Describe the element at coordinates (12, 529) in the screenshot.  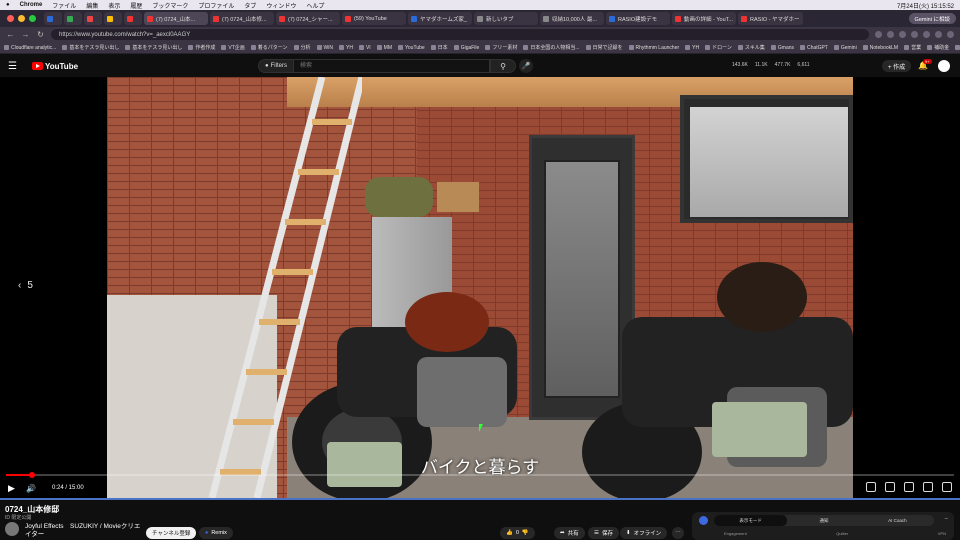
I see `channel-avatar` at that location.